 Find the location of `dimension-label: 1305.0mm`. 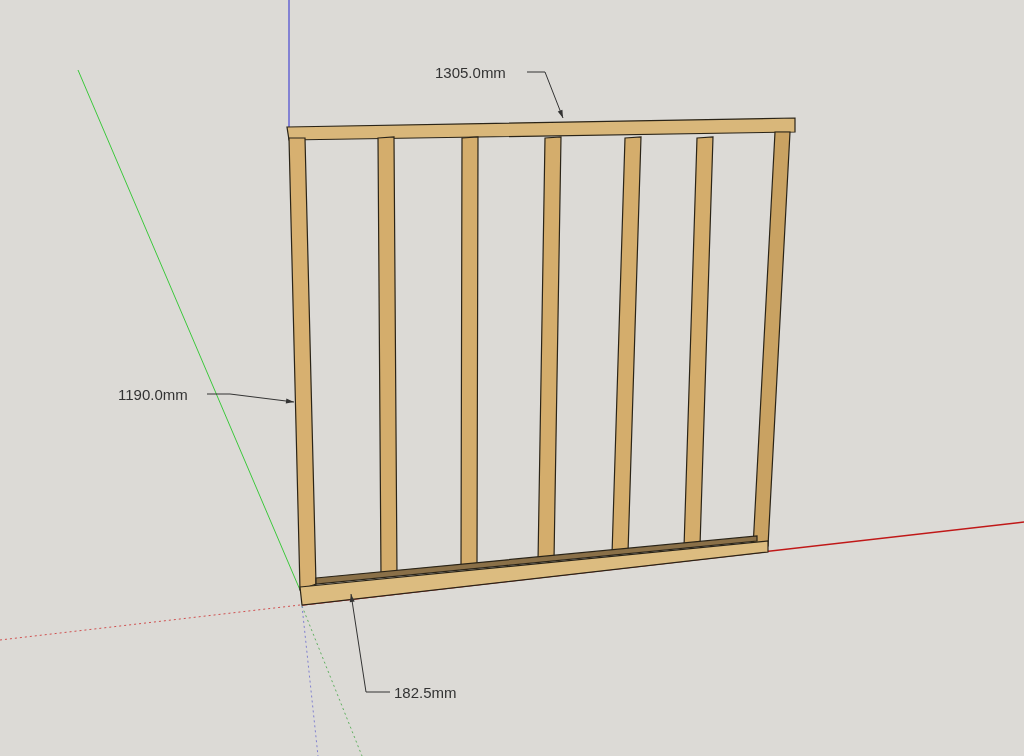

dimension-label: 1305.0mm is located at coordinates (470, 72).